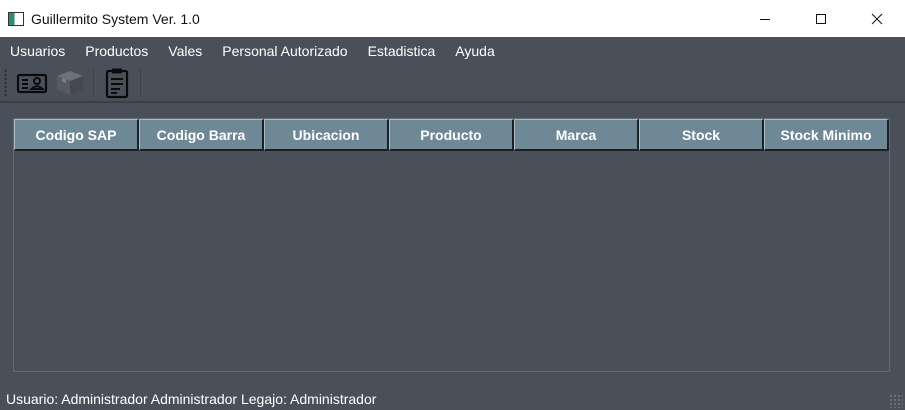  What do you see at coordinates (16, 18) in the screenshot?
I see `app-icon` at bounding box center [16, 18].